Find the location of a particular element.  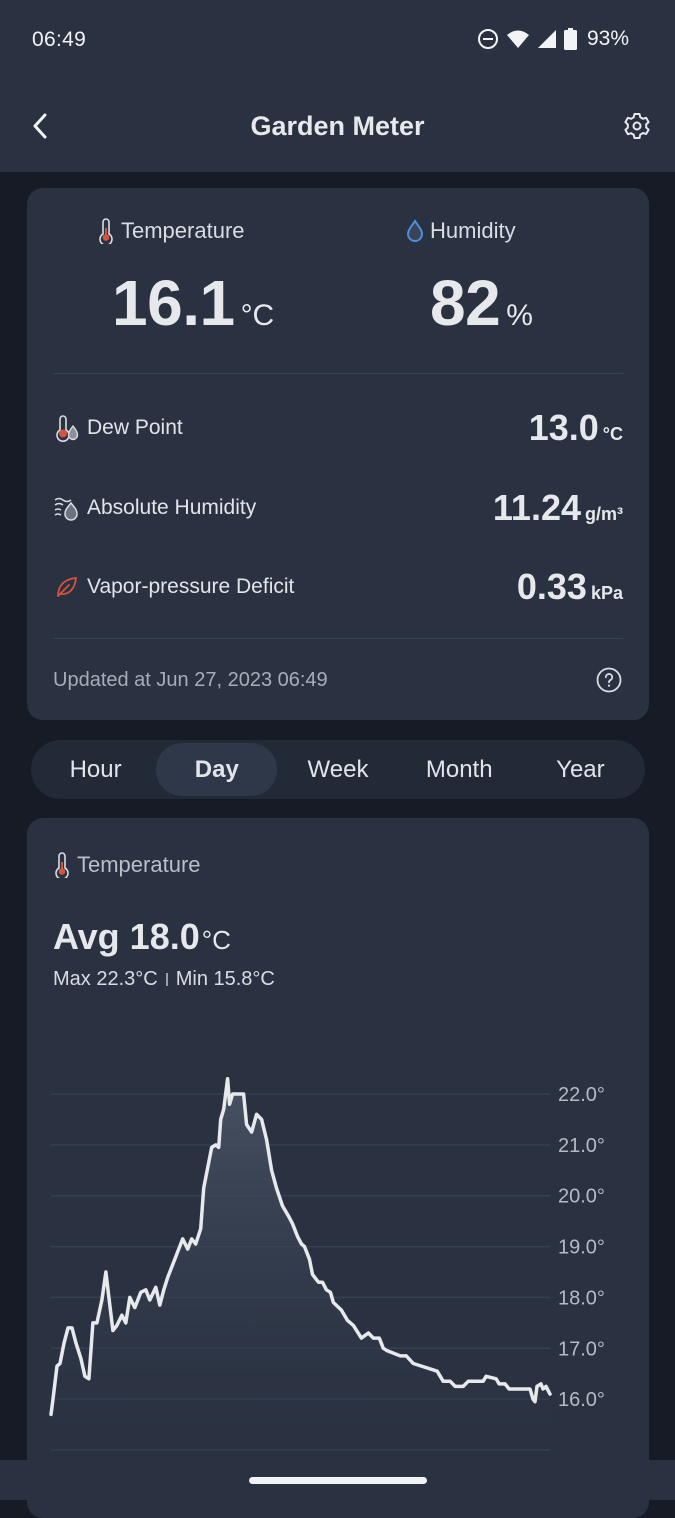

status-icons: 93% is located at coordinates (553, 39).